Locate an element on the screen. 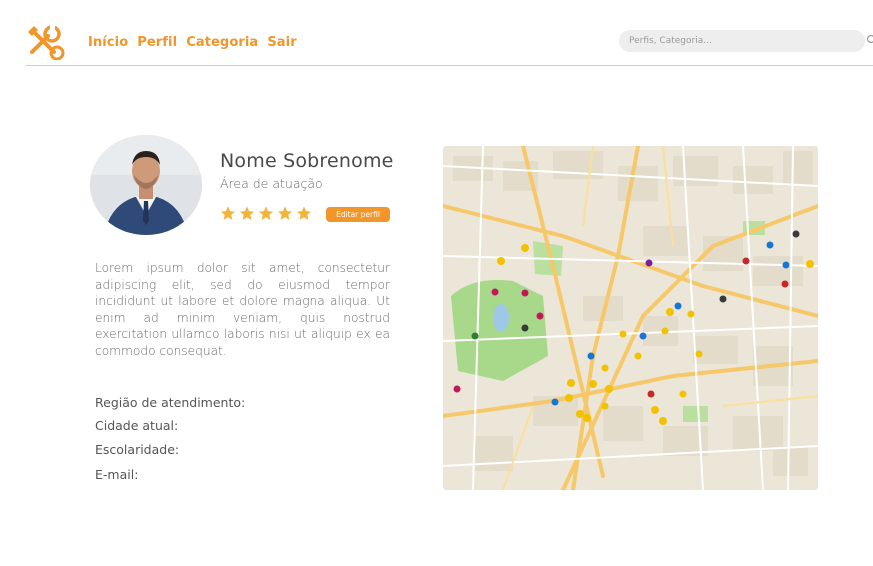  avatar is located at coordinates (146, 185).